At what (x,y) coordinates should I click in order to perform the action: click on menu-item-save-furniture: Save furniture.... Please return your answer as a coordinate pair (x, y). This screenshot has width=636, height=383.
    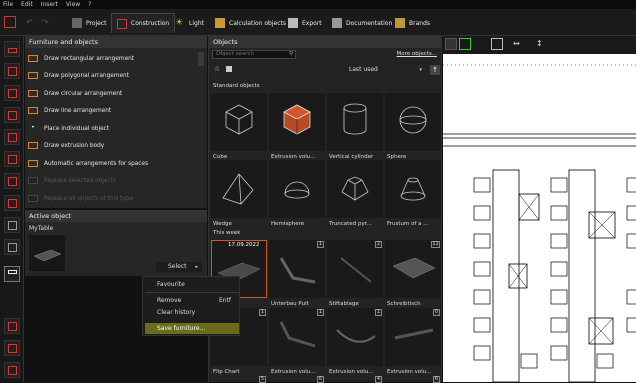
    Looking at the image, I should click on (192, 328).